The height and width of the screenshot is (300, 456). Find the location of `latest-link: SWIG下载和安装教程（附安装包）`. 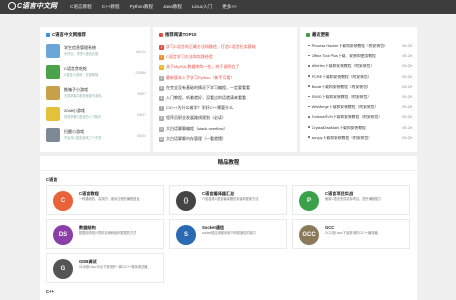

latest-link: SWIG下载和安装教程（附安装包） is located at coordinates (354, 97).